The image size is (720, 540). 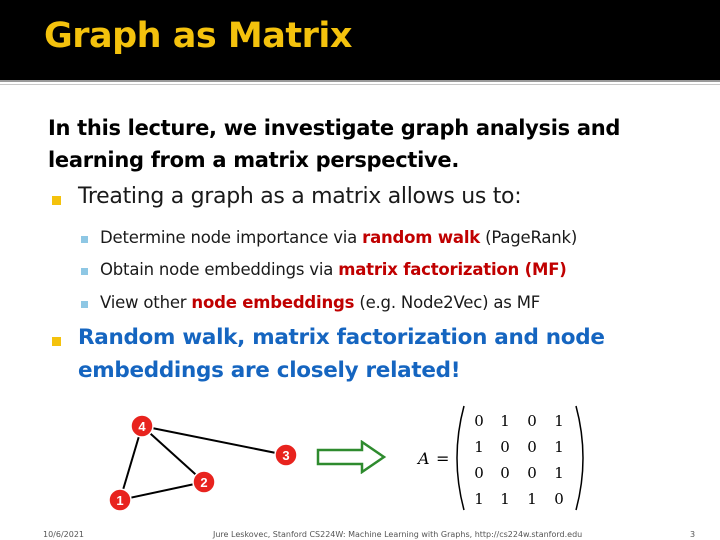 What do you see at coordinates (360, 81) in the screenshot?
I see `divider` at bounding box center [360, 81].